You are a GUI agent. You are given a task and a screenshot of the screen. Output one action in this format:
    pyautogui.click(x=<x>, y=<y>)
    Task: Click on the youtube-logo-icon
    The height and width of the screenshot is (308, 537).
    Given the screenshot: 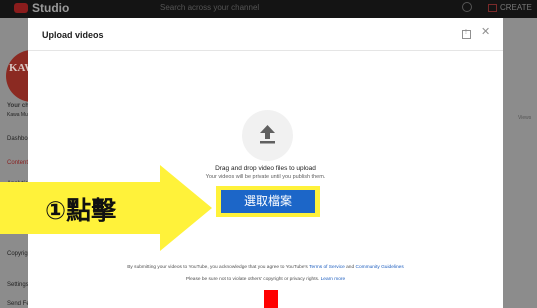 What is the action you would take?
    pyautogui.click(x=21, y=8)
    